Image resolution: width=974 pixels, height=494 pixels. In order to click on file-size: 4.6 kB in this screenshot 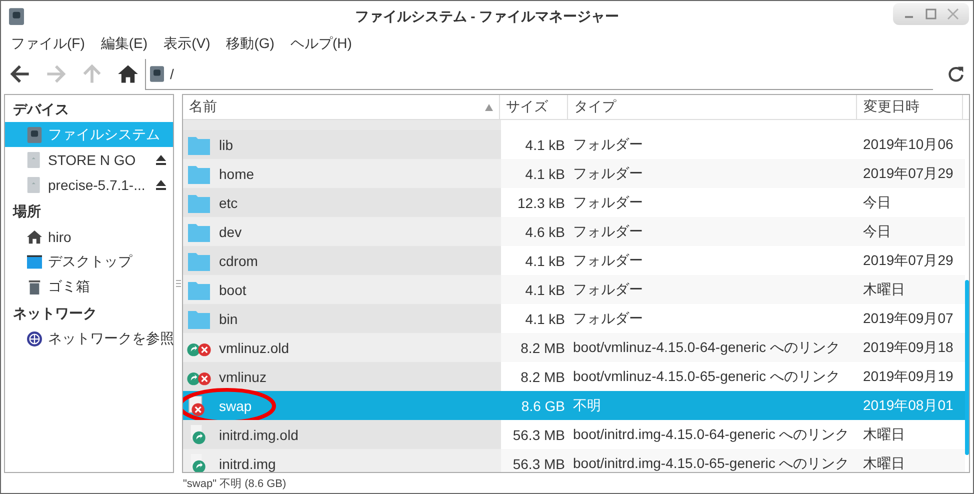, I will do `click(545, 232)`.